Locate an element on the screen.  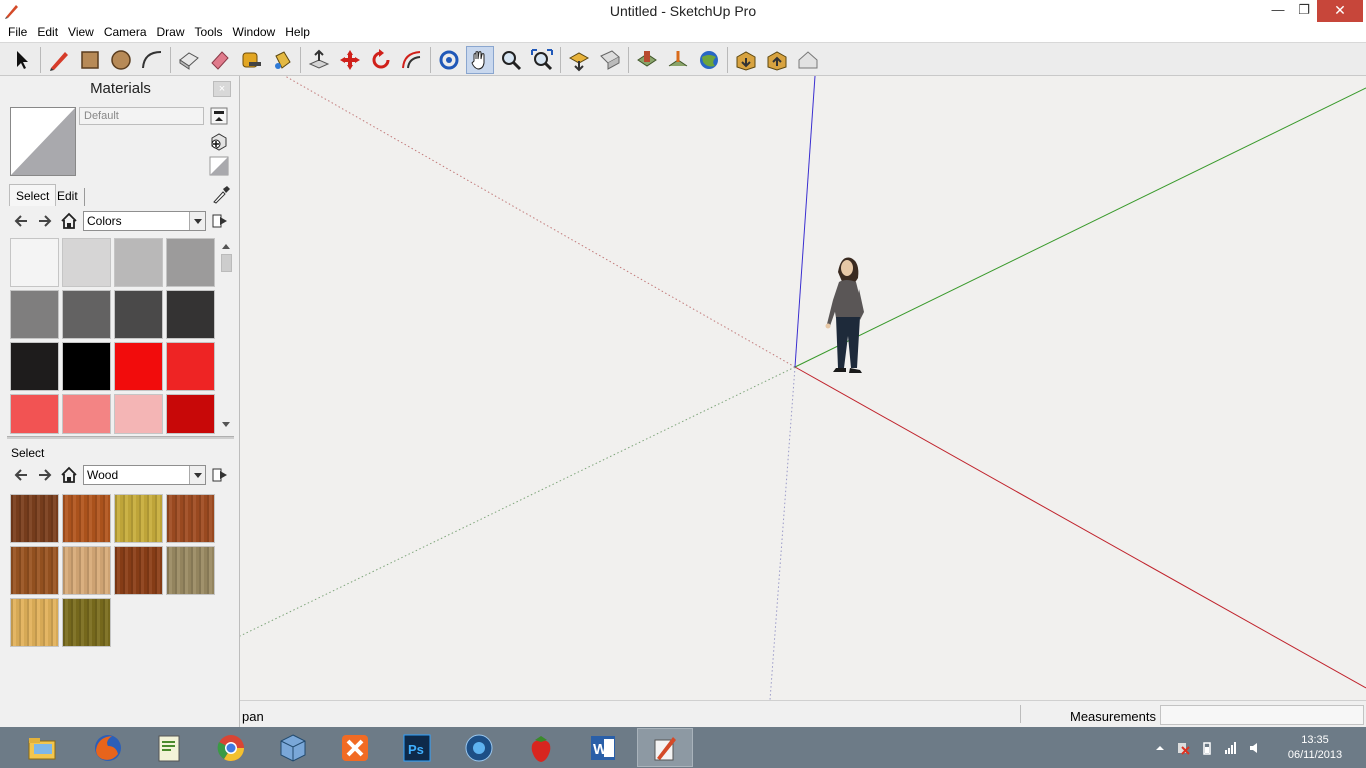
menu-tools: Tools is located at coordinates (209, 32).